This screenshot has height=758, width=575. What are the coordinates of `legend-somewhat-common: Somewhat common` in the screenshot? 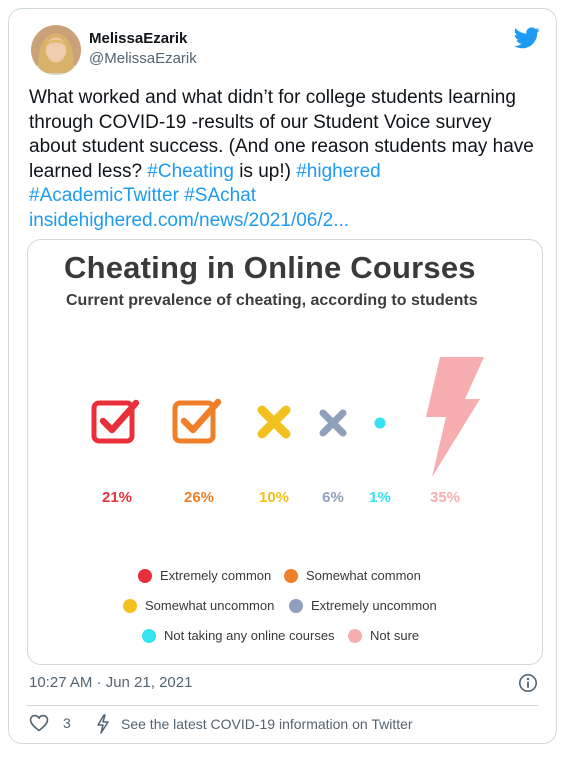 It's located at (352, 575).